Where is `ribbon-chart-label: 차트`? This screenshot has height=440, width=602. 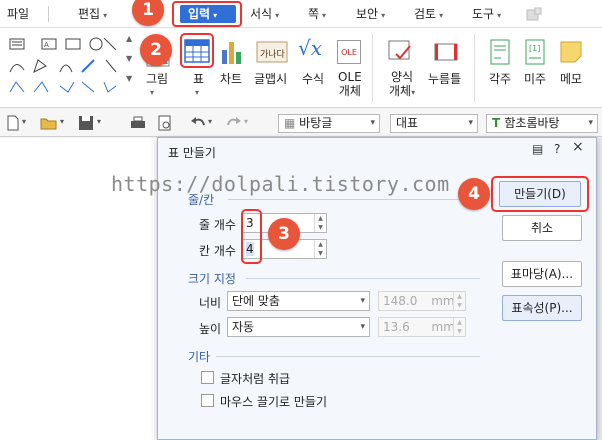 ribbon-chart-label: 차트 is located at coordinates (231, 79).